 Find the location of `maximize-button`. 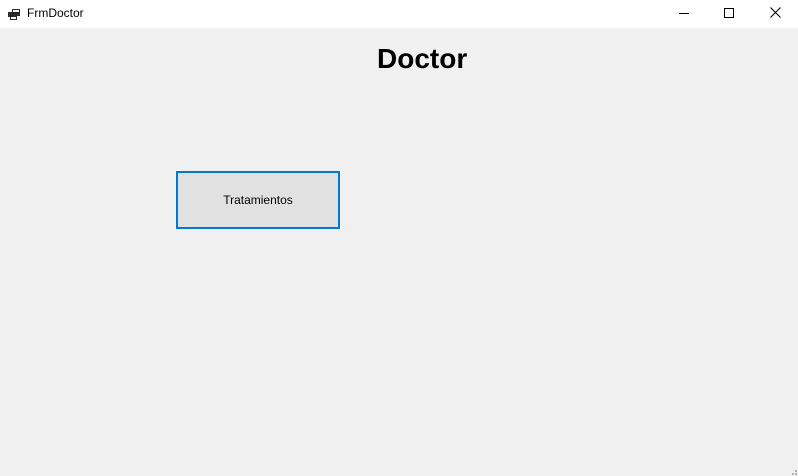

maximize-button is located at coordinates (729, 14).